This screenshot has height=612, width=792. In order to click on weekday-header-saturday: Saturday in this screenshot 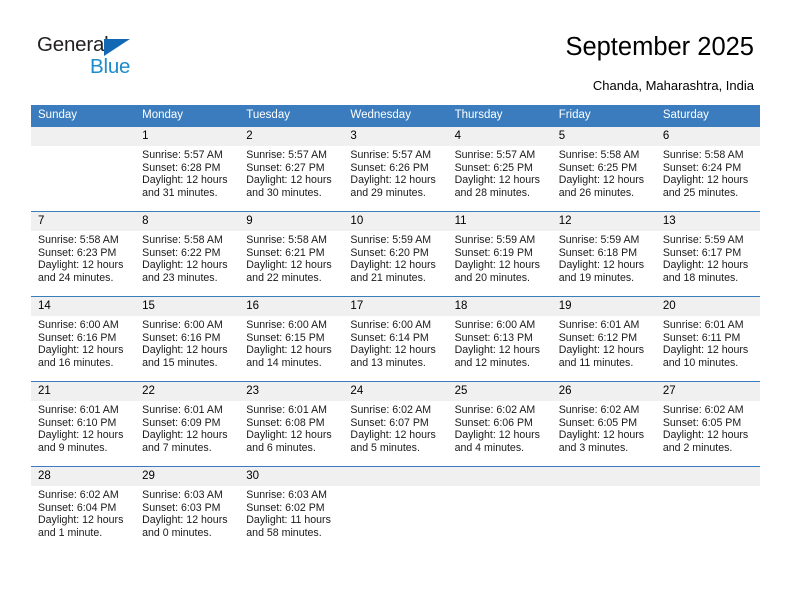, I will do `click(707, 116)`.